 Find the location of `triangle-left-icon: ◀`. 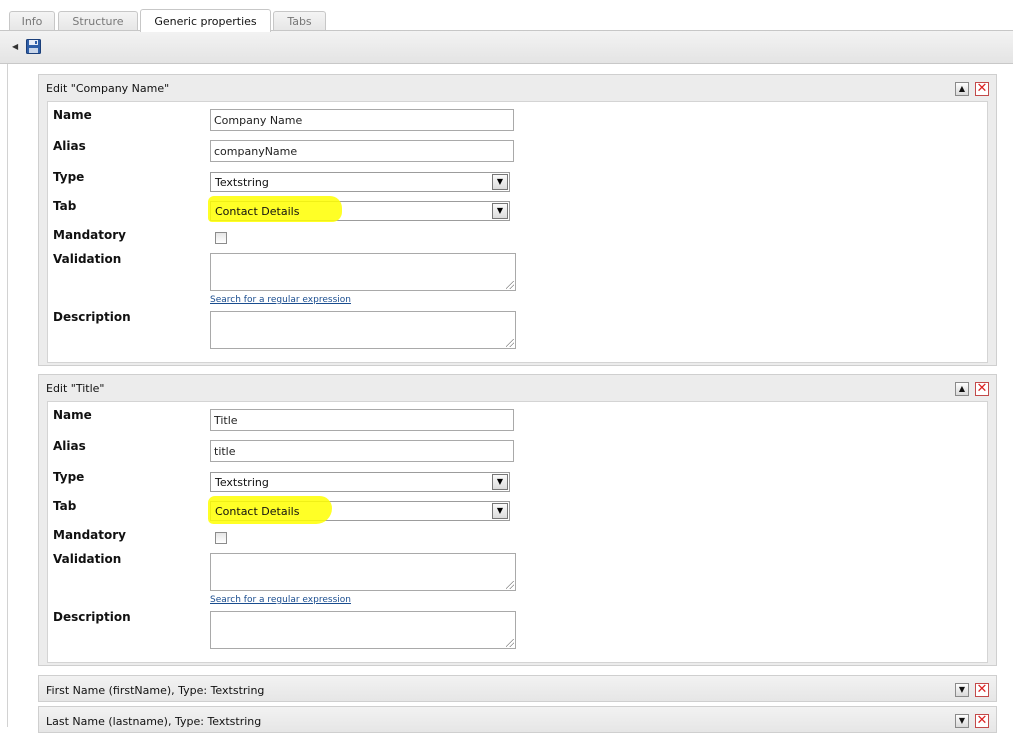

triangle-left-icon: ◀ is located at coordinates (15, 47).